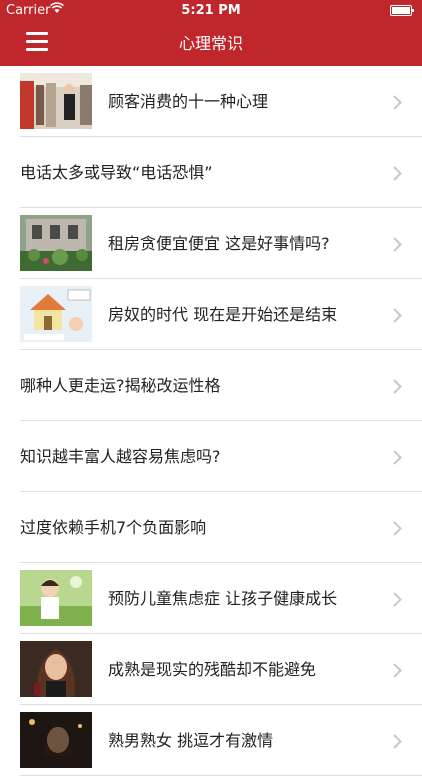  What do you see at coordinates (120, 385) in the screenshot?
I see `item-title: 哪种人更走运?揭秘改运性格` at bounding box center [120, 385].